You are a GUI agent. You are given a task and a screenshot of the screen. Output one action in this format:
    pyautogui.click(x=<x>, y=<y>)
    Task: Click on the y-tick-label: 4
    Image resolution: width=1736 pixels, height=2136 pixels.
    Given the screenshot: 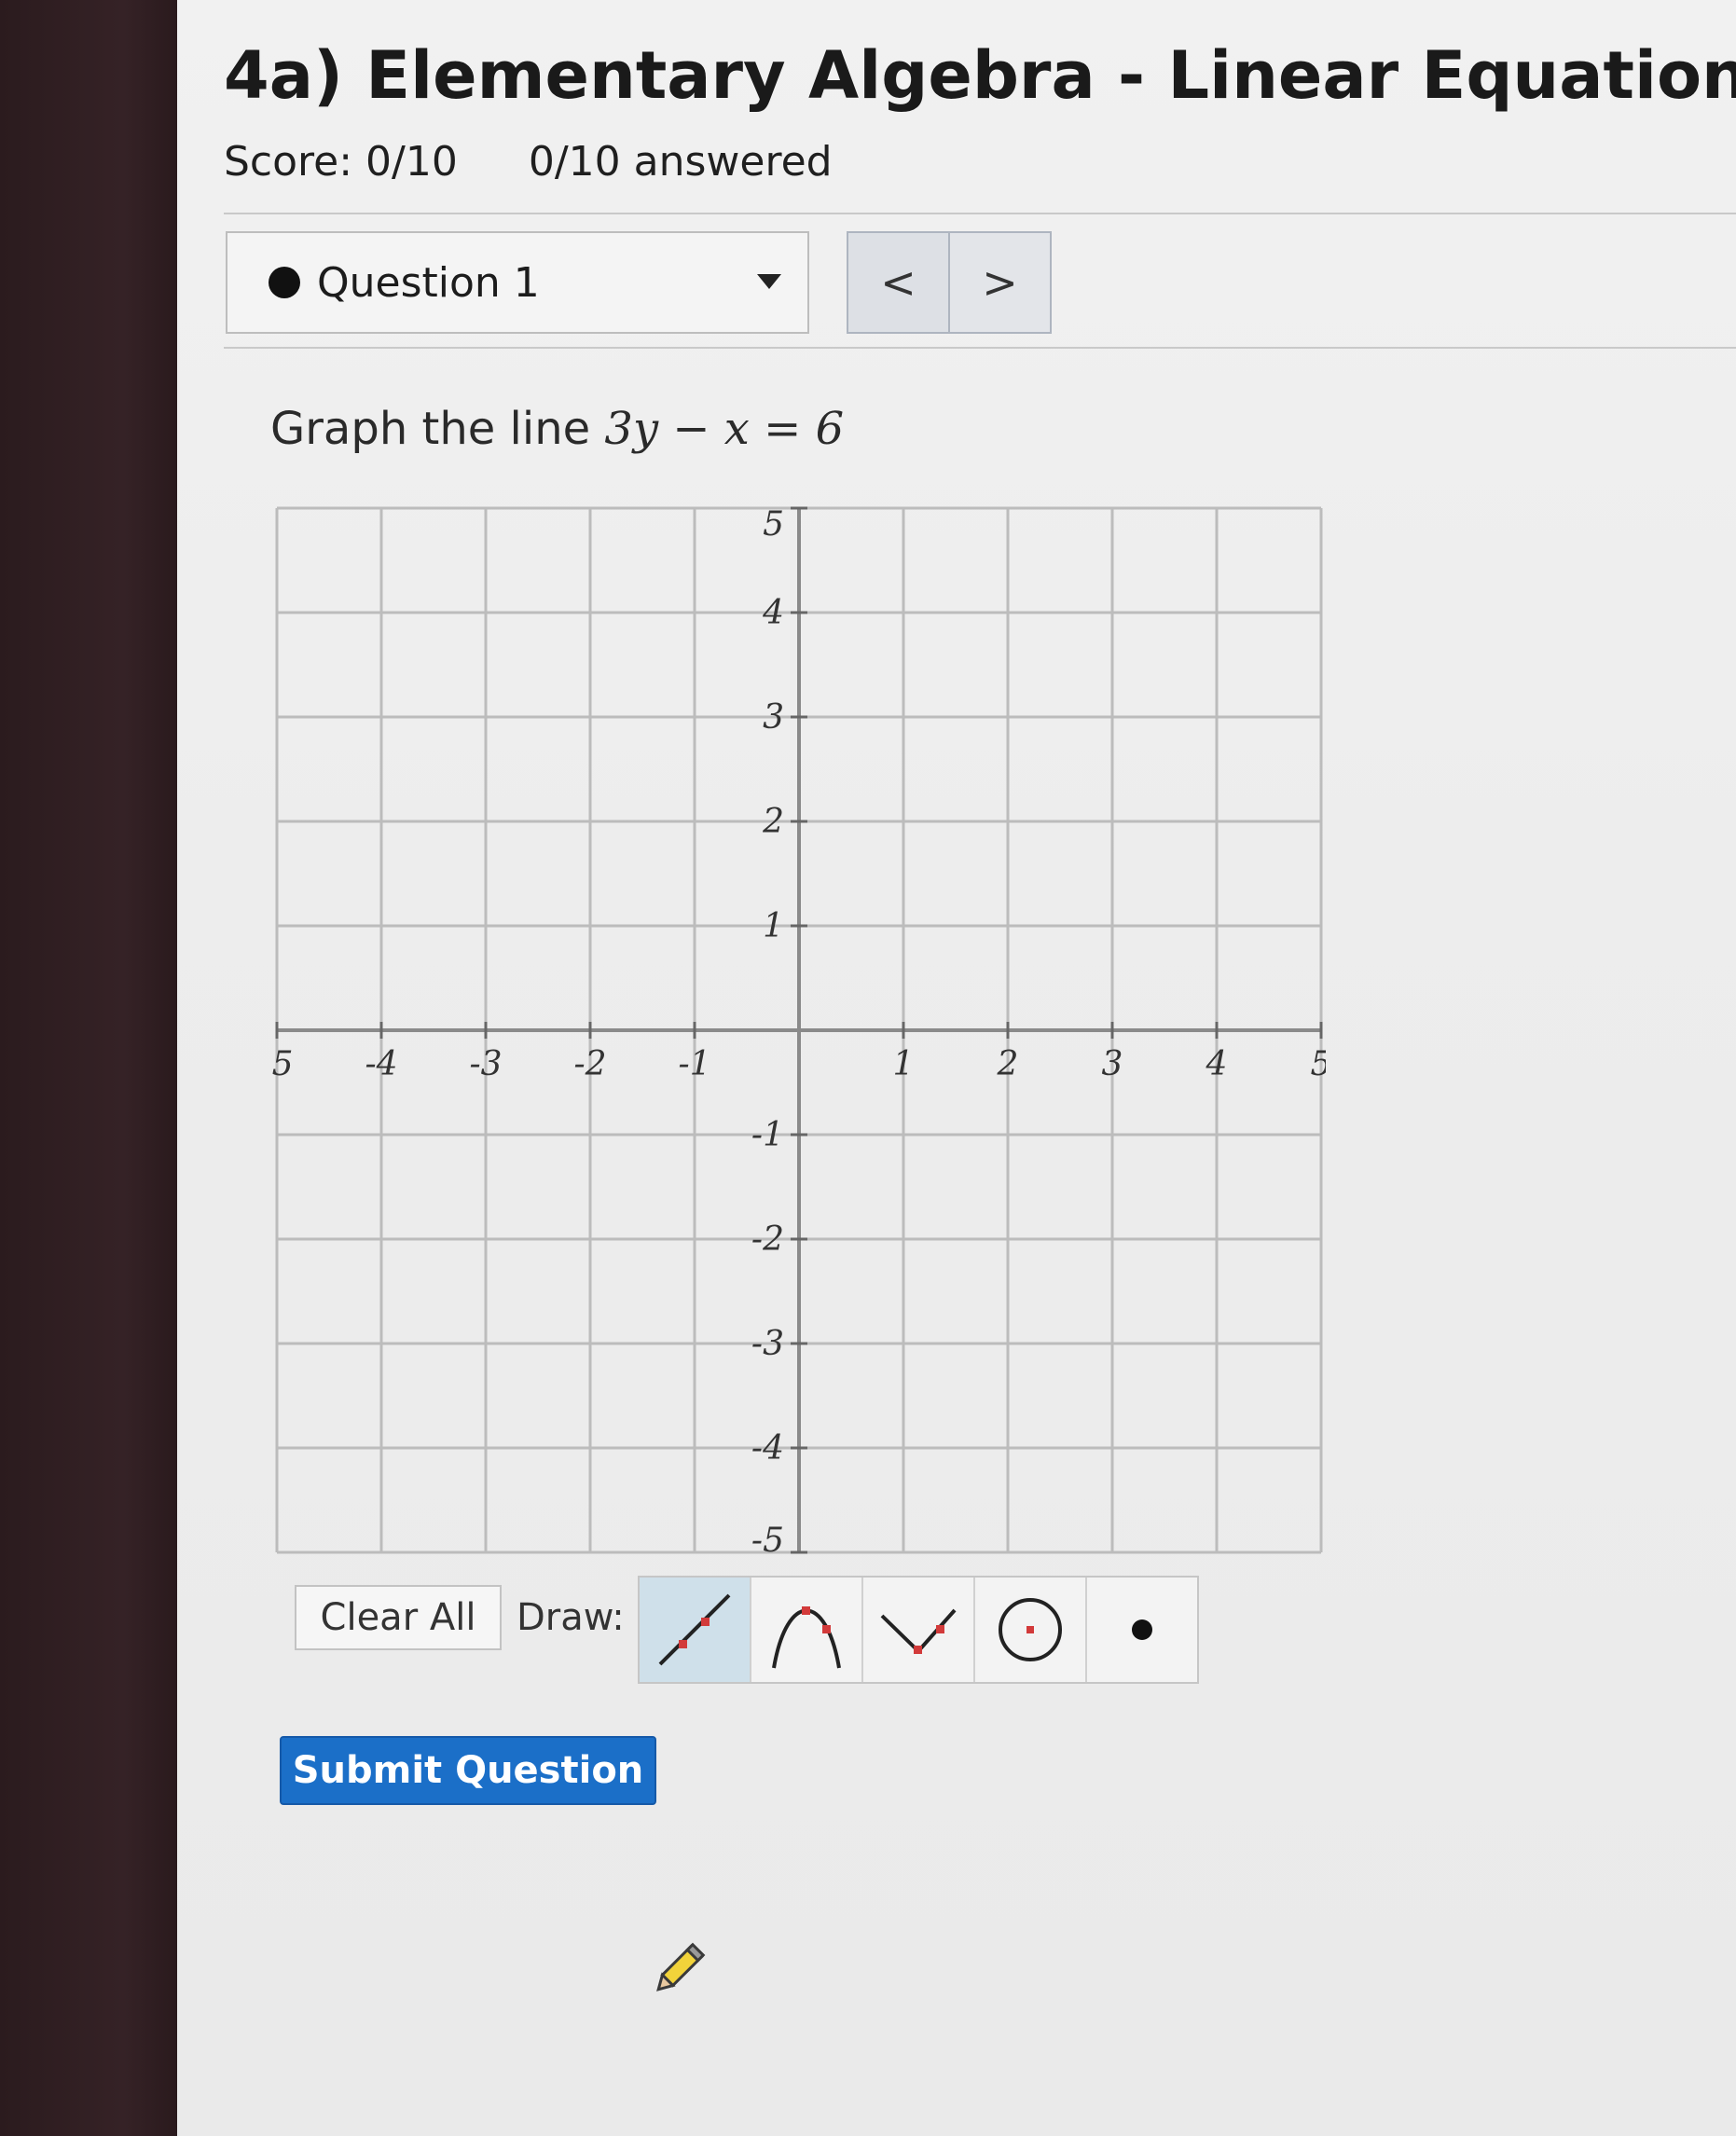 What is the action you would take?
    pyautogui.click(x=773, y=613)
    